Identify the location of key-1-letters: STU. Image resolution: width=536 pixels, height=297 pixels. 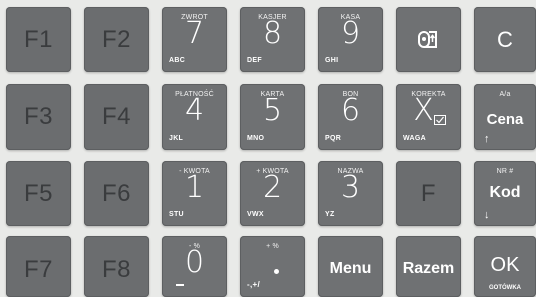
(176, 214).